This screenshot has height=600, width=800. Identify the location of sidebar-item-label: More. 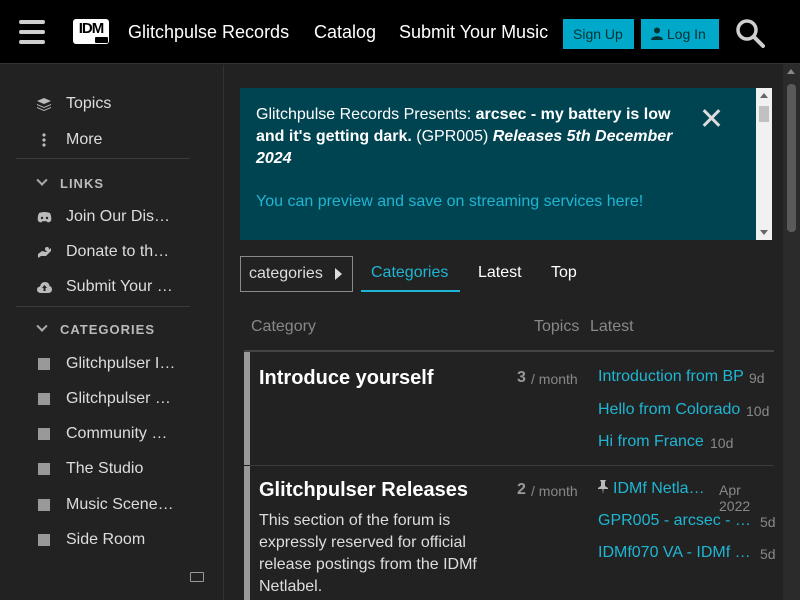
(84, 139).